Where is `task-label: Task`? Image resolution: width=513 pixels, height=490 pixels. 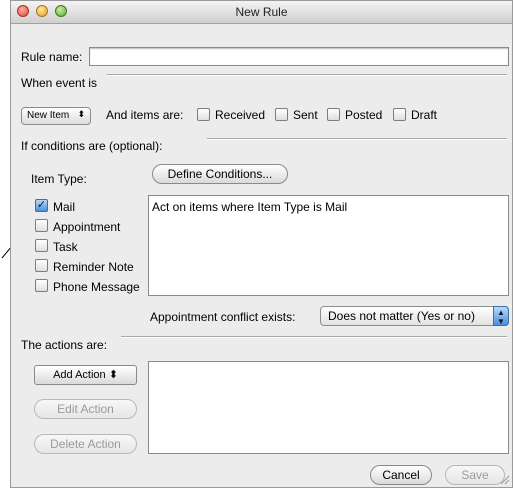
task-label: Task is located at coordinates (65, 247).